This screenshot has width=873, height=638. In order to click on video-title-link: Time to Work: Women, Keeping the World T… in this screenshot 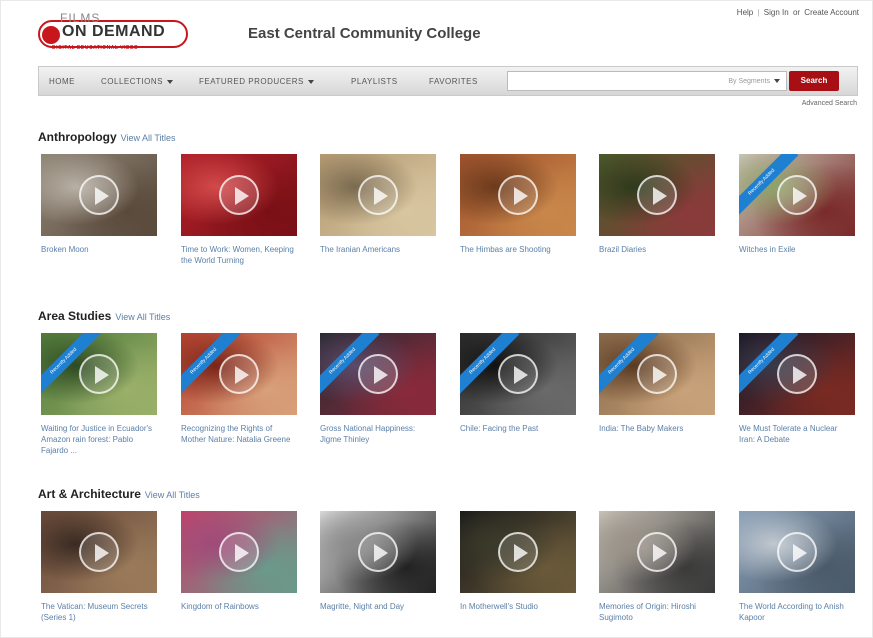, I will do `click(239, 255)`.